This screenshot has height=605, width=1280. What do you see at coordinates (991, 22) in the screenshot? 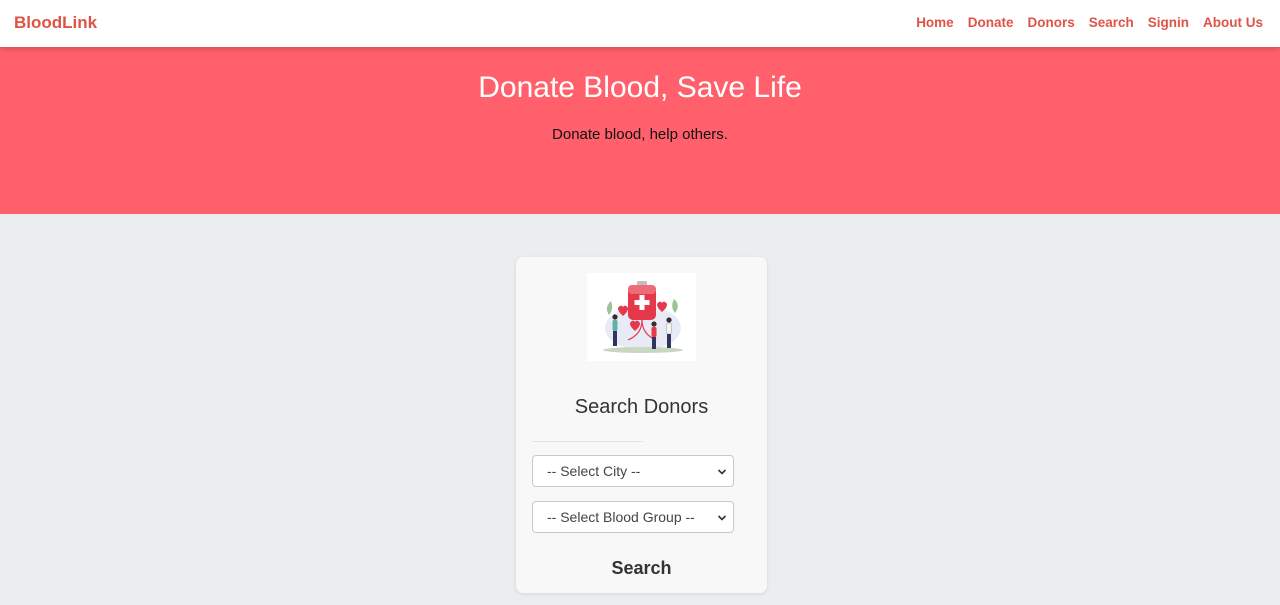
I see `nav-donate-link: Donate` at bounding box center [991, 22].